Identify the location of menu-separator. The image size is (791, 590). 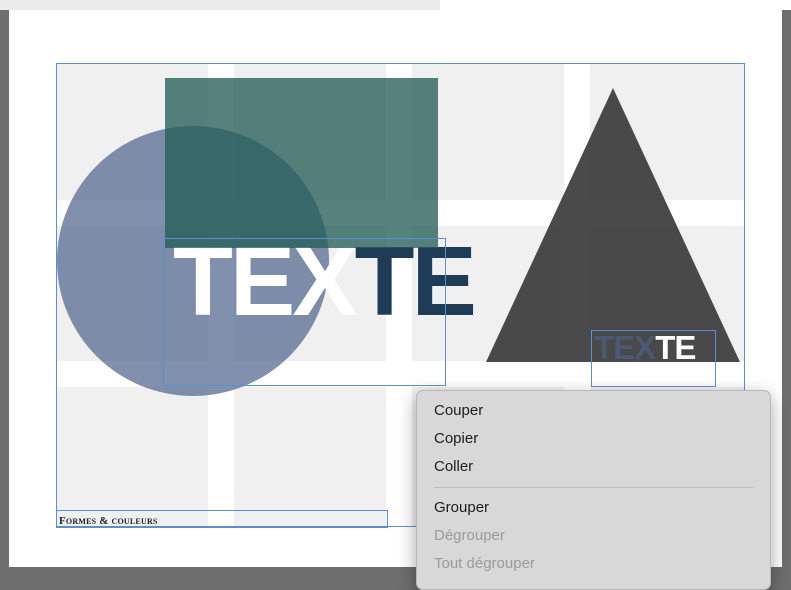
(593, 487).